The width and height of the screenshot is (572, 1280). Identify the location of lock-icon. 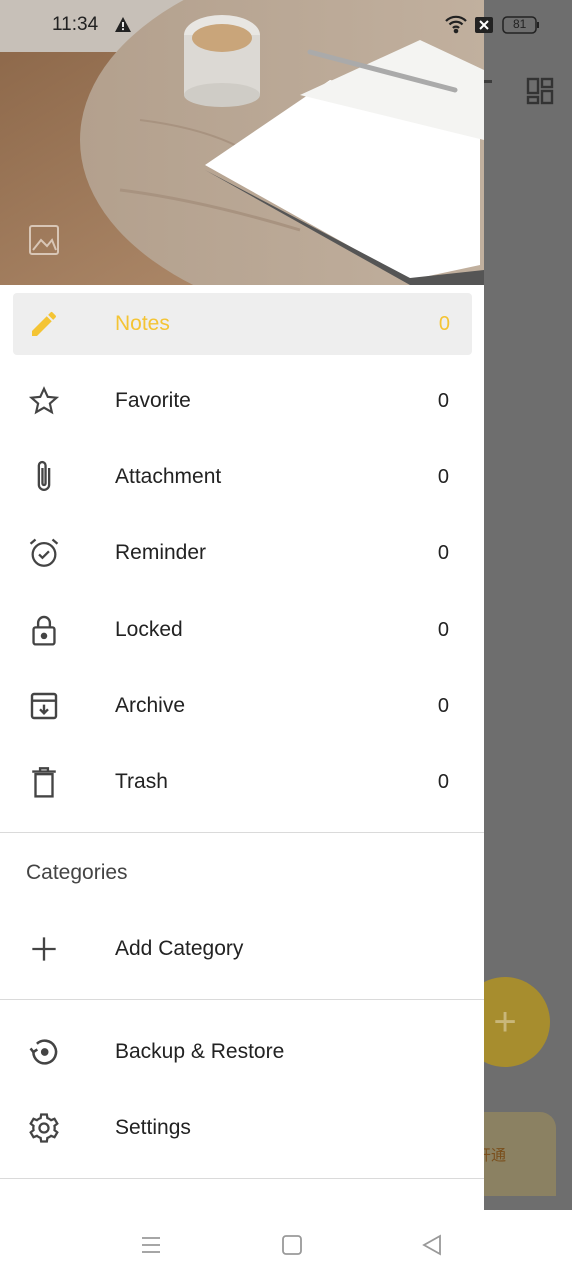
(44, 630).